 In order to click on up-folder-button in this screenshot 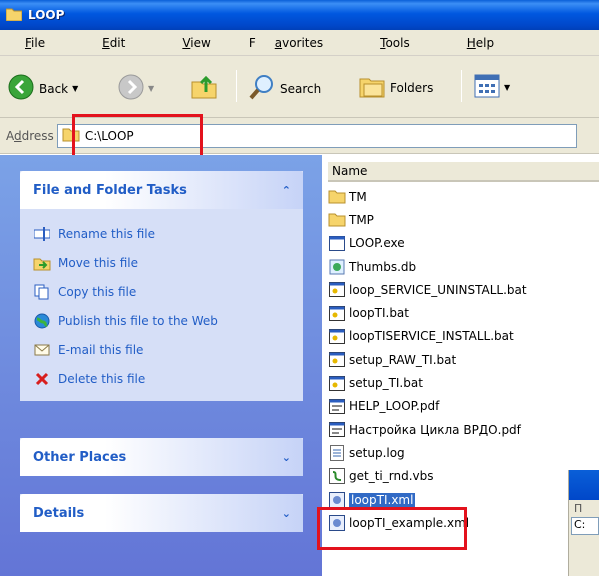, I will do `click(204, 87)`.